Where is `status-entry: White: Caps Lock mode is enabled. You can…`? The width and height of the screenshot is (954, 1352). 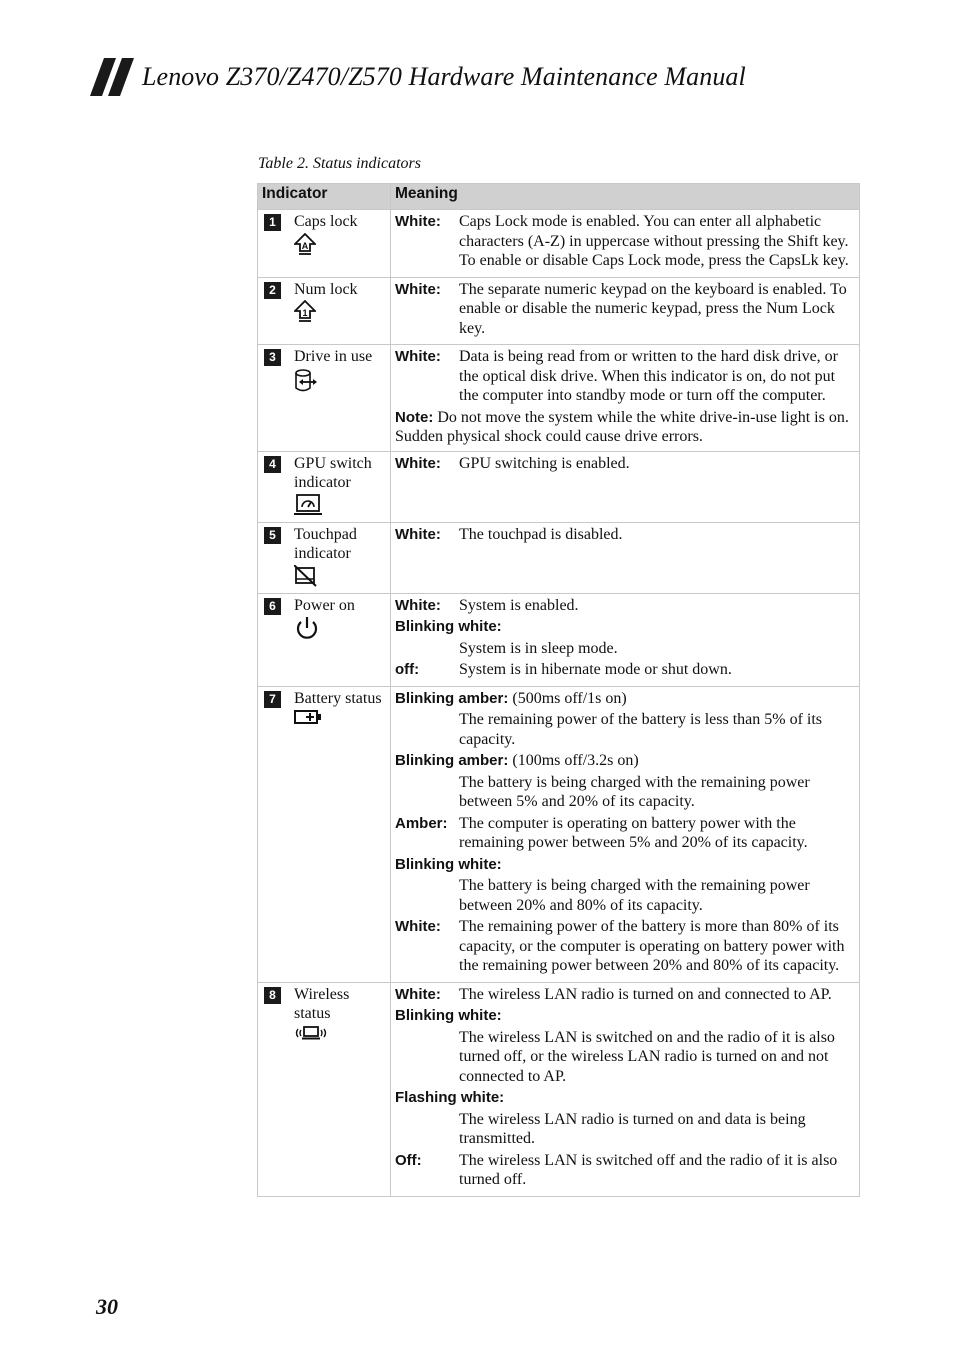 status-entry: White: Caps Lock mode is enabled. You can… is located at coordinates (624, 241).